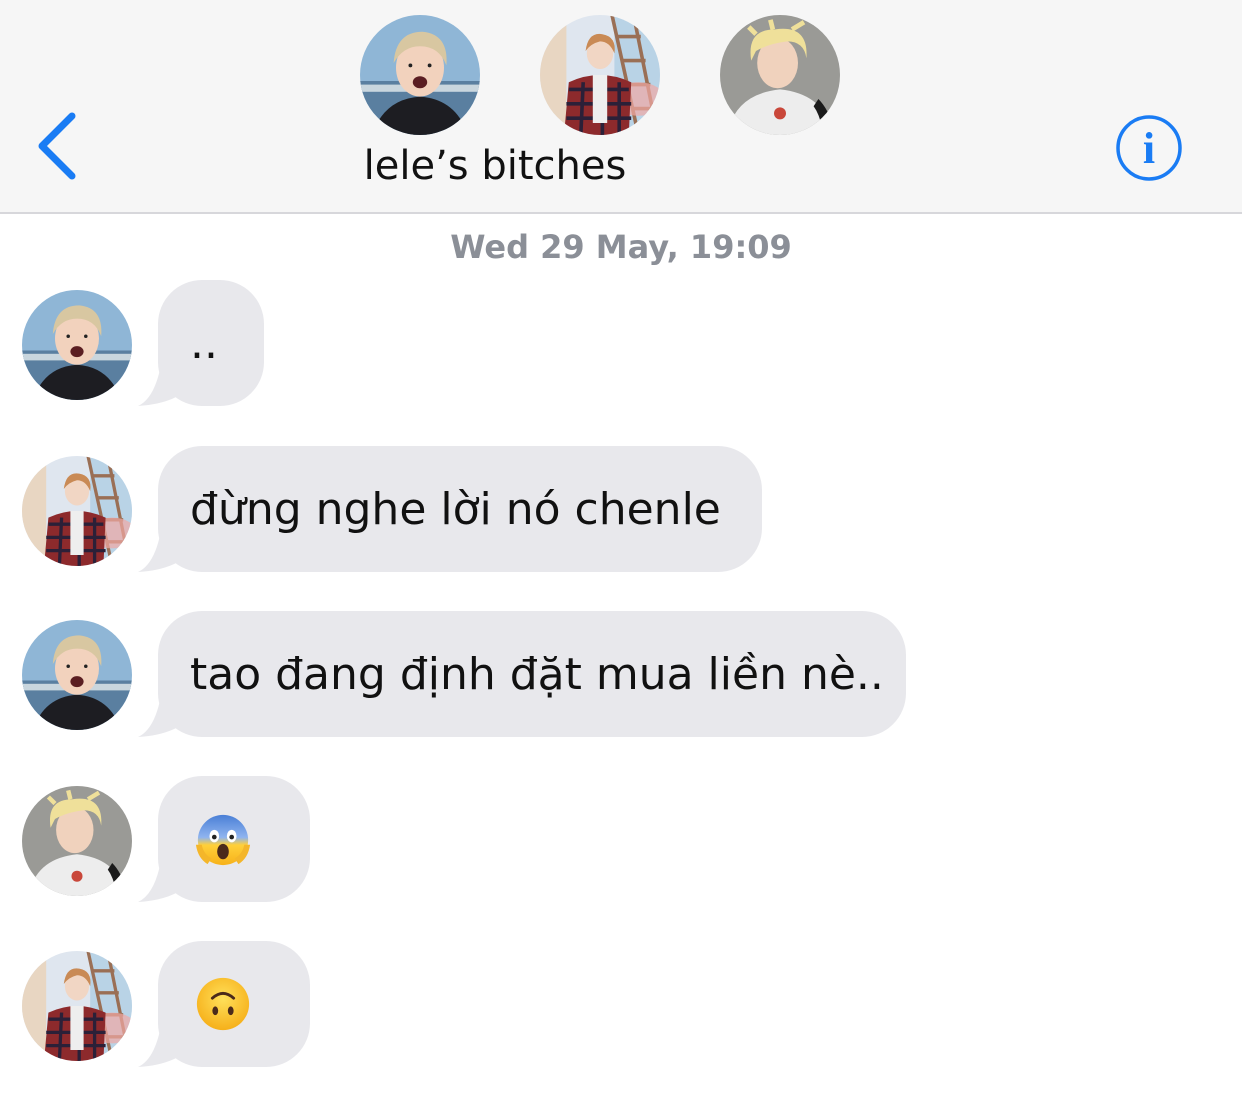 This screenshot has height=1097, width=1242. What do you see at coordinates (621, 247) in the screenshot?
I see `message-timestamp: Wed 29 May, 19:09` at bounding box center [621, 247].